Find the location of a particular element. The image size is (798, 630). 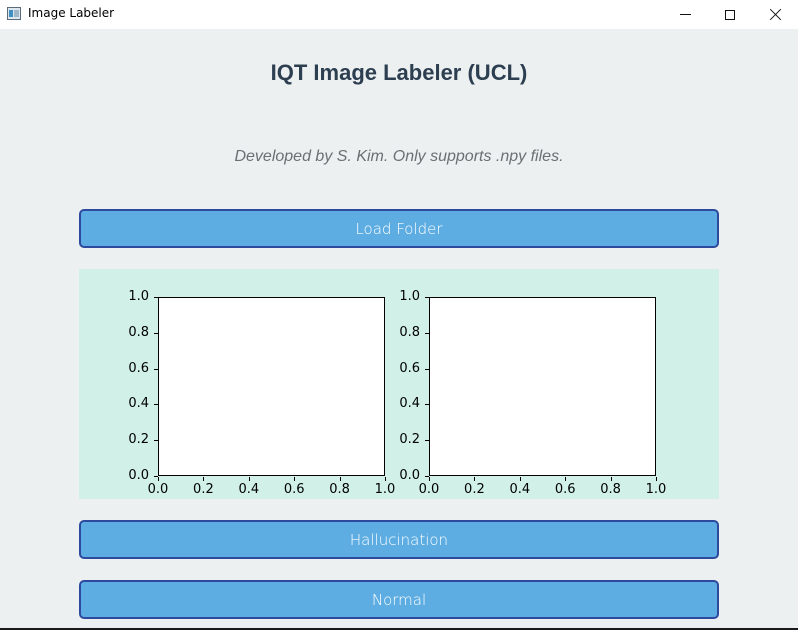

maximize-icon is located at coordinates (730, 14).